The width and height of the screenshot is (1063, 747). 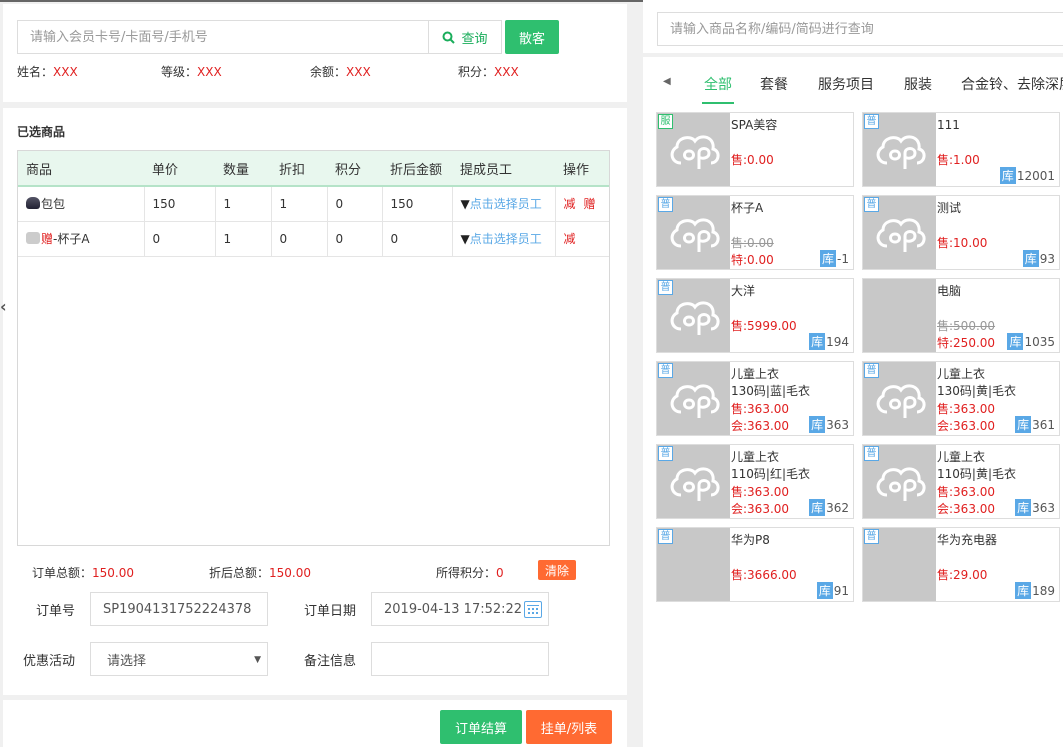 What do you see at coordinates (755, 315) in the screenshot?
I see `product-card: 普 大洋 售:5999.00 库 194` at bounding box center [755, 315].